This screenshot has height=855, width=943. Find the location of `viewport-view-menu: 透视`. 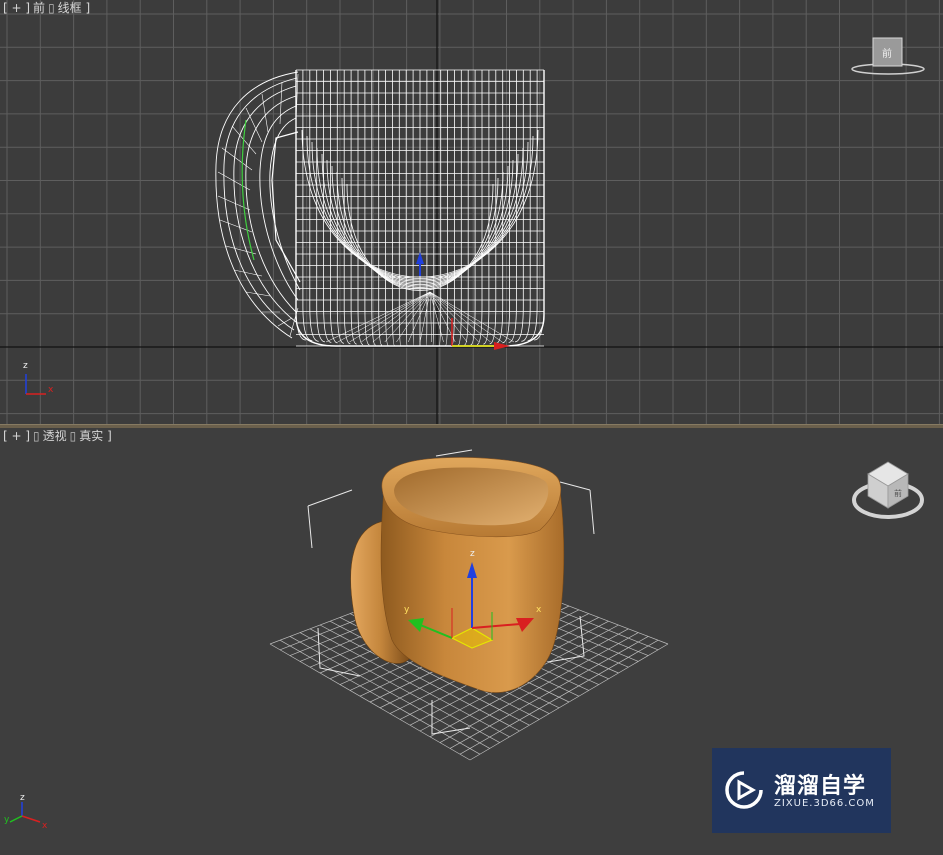

viewport-view-menu: 透视 is located at coordinates (55, 436).